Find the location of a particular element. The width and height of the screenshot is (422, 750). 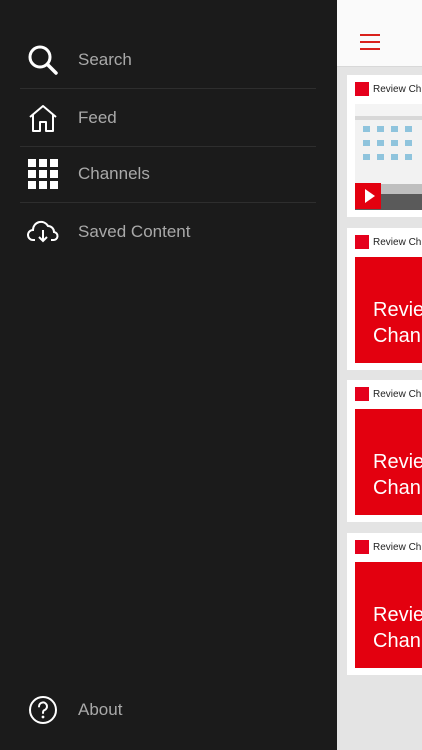

drawer-item-label: Feed is located at coordinates (97, 117).